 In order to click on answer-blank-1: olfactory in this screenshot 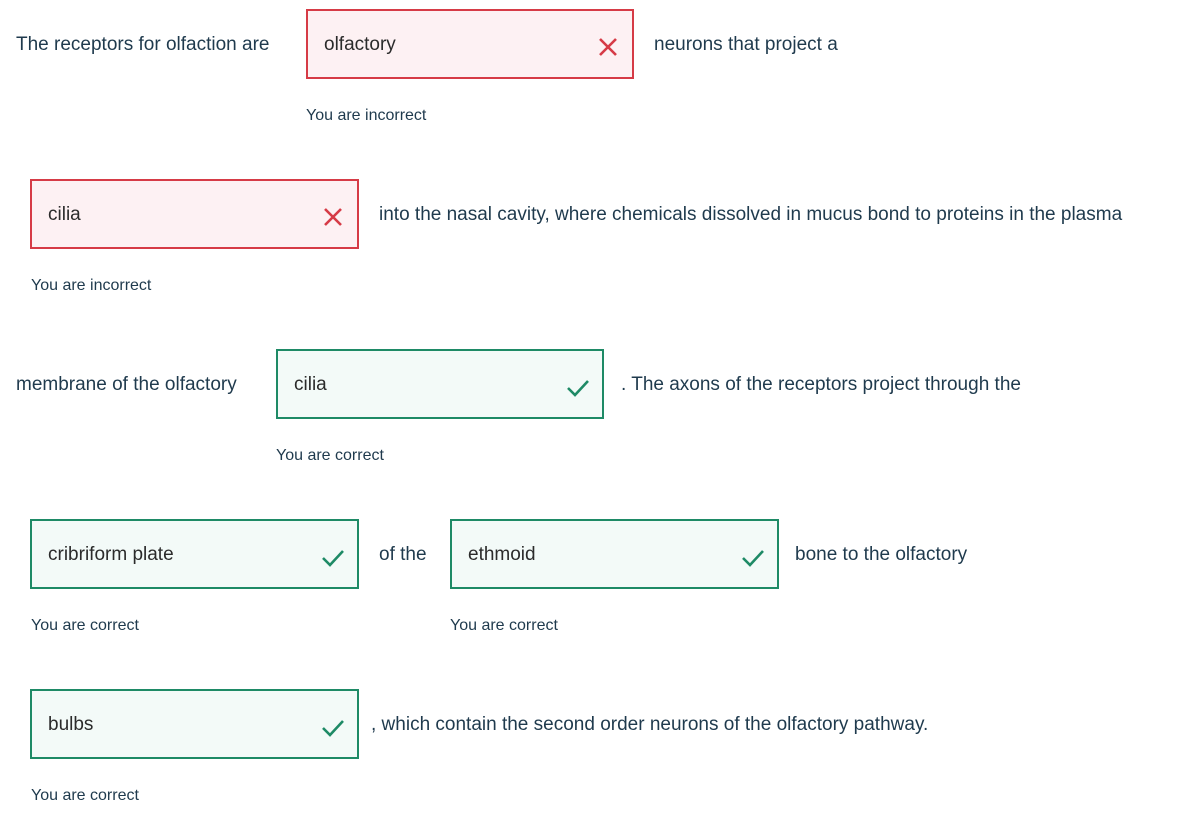, I will do `click(470, 44)`.